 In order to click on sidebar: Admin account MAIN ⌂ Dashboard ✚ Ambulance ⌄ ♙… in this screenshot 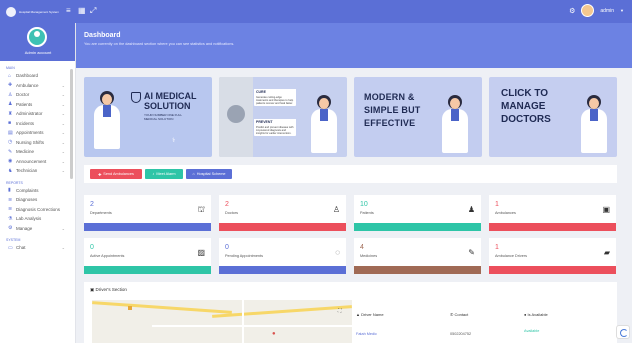, I will do `click(38, 183)`.